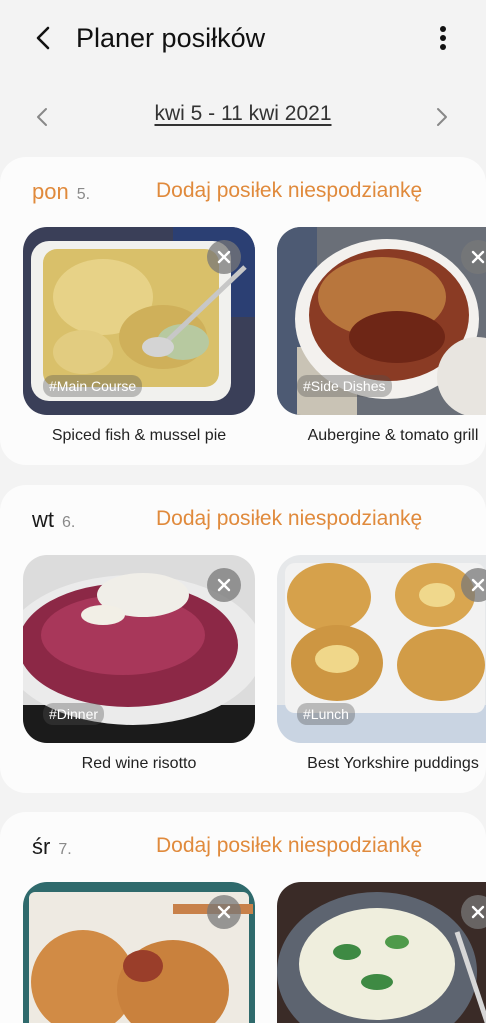 The image size is (486, 1023). I want to click on week-range: kwi 5 - 11 kwi 2021, so click(243, 114).